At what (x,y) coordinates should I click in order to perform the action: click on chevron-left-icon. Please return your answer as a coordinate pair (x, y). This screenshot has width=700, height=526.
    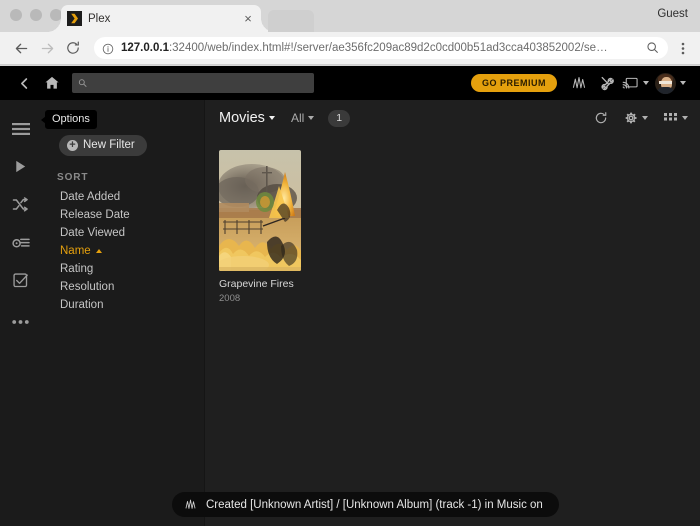
    Looking at the image, I should click on (24, 83).